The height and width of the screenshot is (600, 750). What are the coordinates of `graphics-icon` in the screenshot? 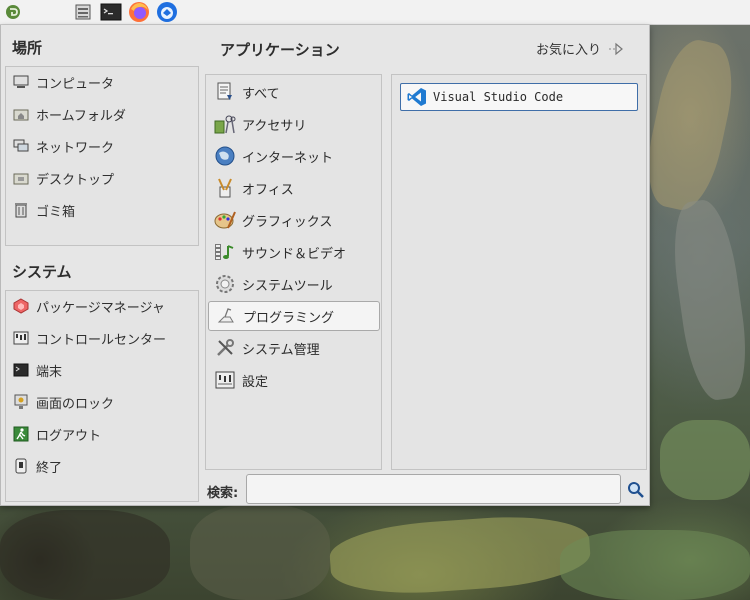 It's located at (225, 220).